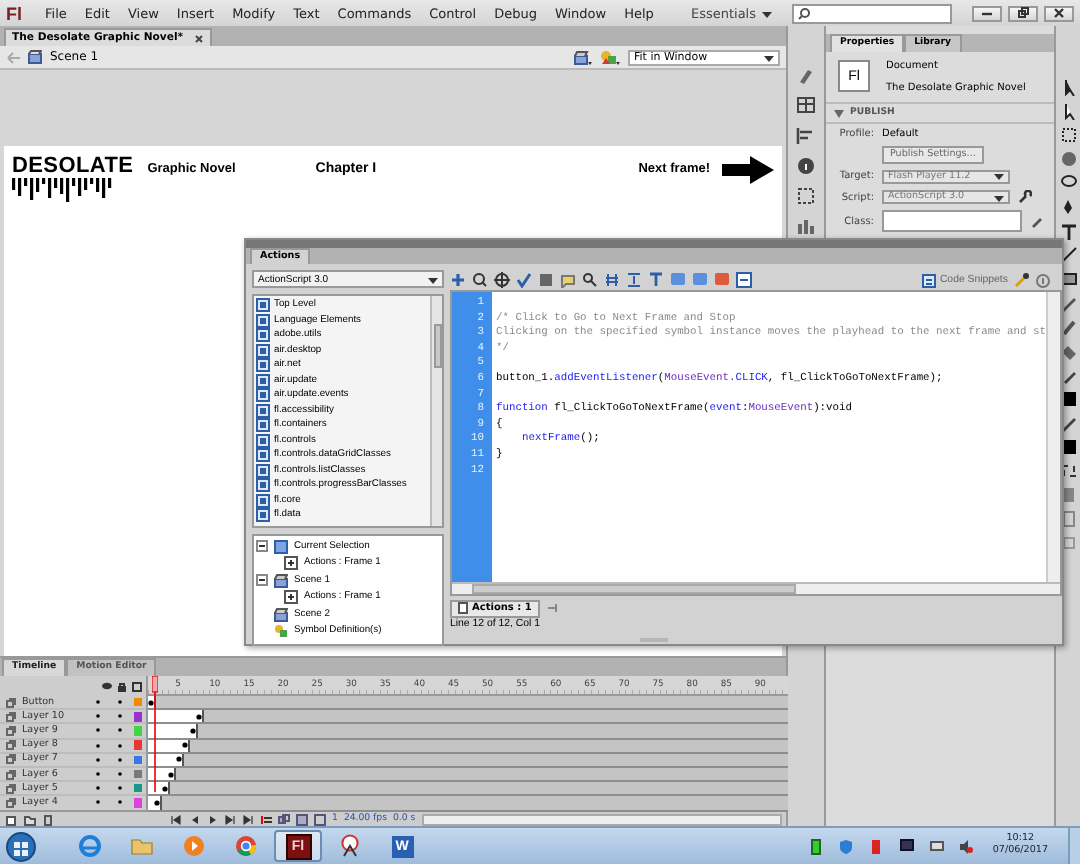 This screenshot has height=864, width=1080. What do you see at coordinates (612, 280) in the screenshot?
I see `collapse-between-icon` at bounding box center [612, 280].